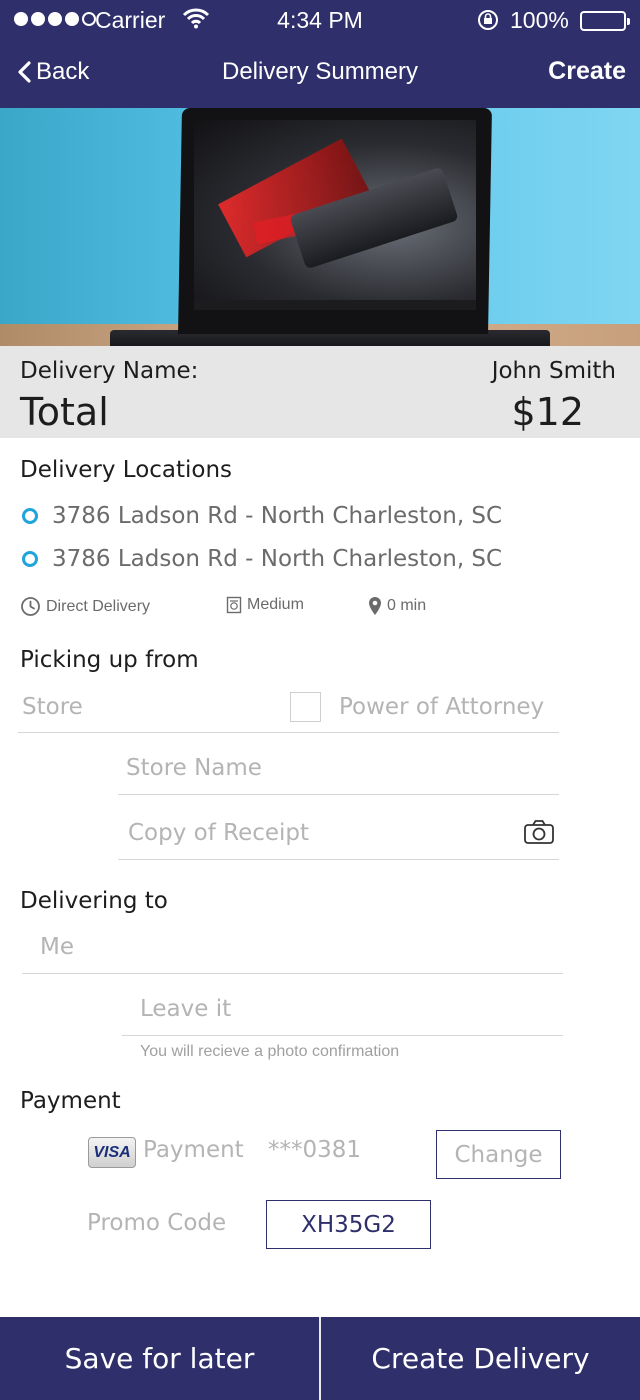 Image resolution: width=640 pixels, height=1400 pixels. Describe the element at coordinates (109, 660) in the screenshot. I see `picking-up-title: Picking up from` at that location.